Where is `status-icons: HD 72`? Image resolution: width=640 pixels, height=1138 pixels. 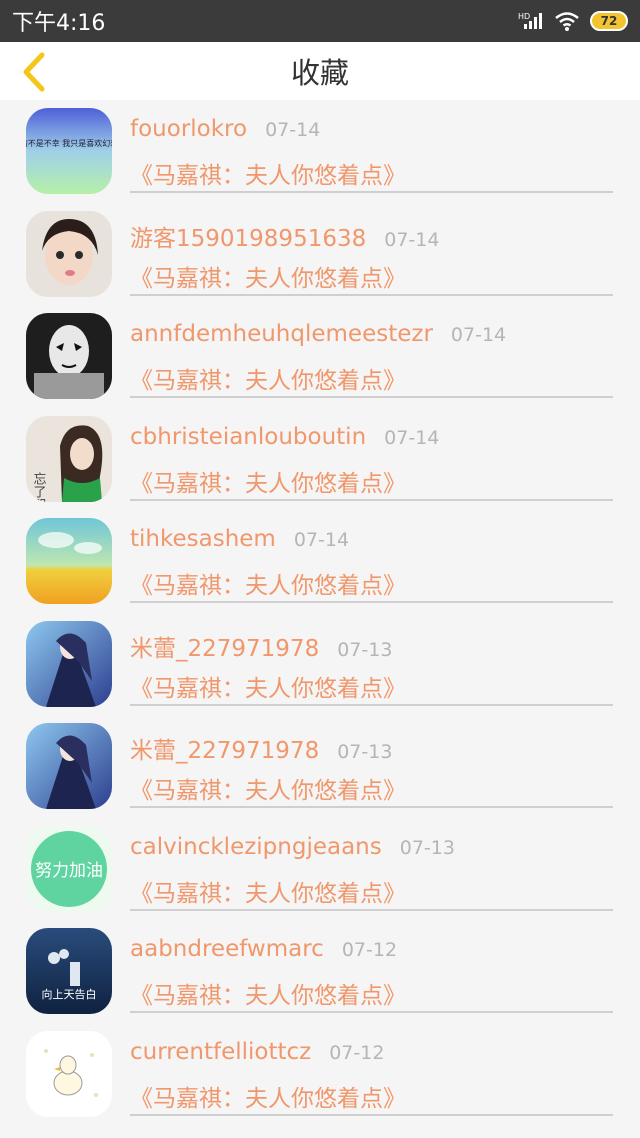 status-icons: HD 72 is located at coordinates (573, 21).